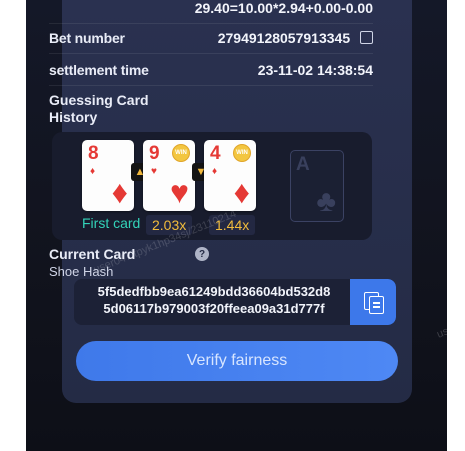  I want to click on verify-fairness-button: Verify fairness, so click(237, 361).